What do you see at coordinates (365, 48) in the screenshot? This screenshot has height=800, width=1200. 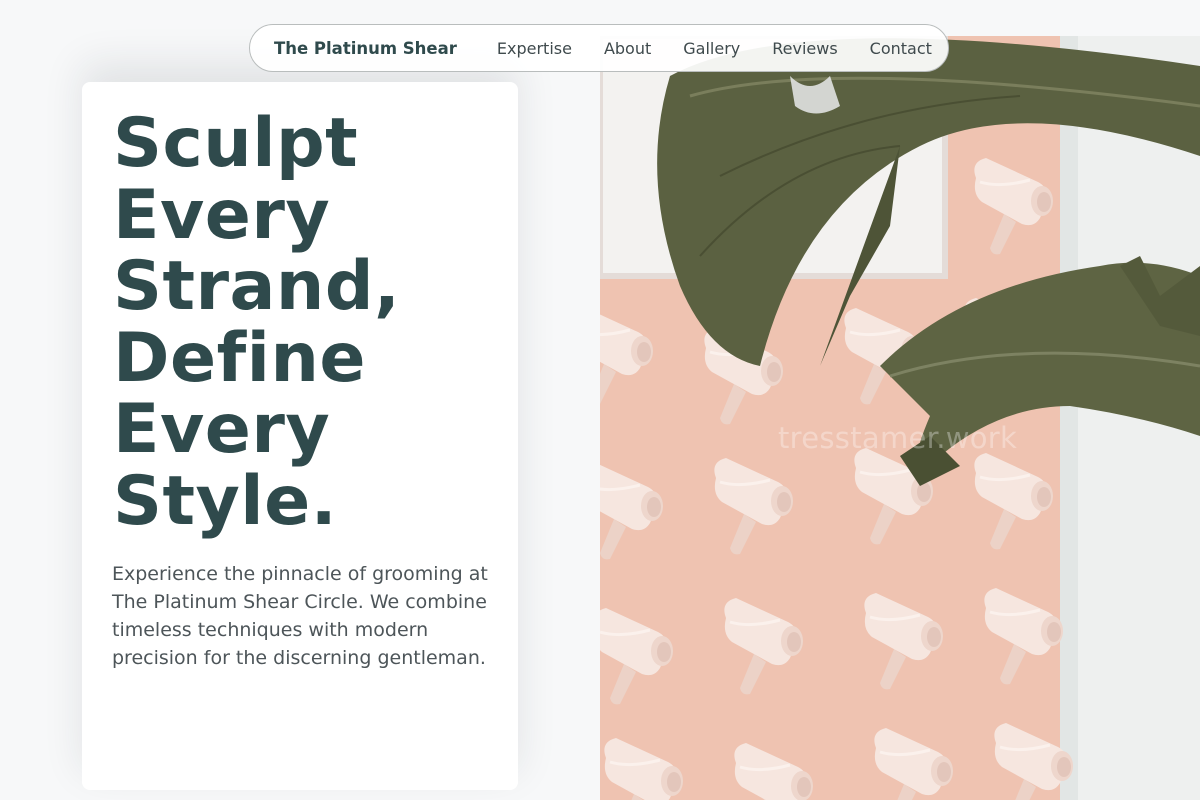 I see `brand-logo: The Platinum Shear` at bounding box center [365, 48].